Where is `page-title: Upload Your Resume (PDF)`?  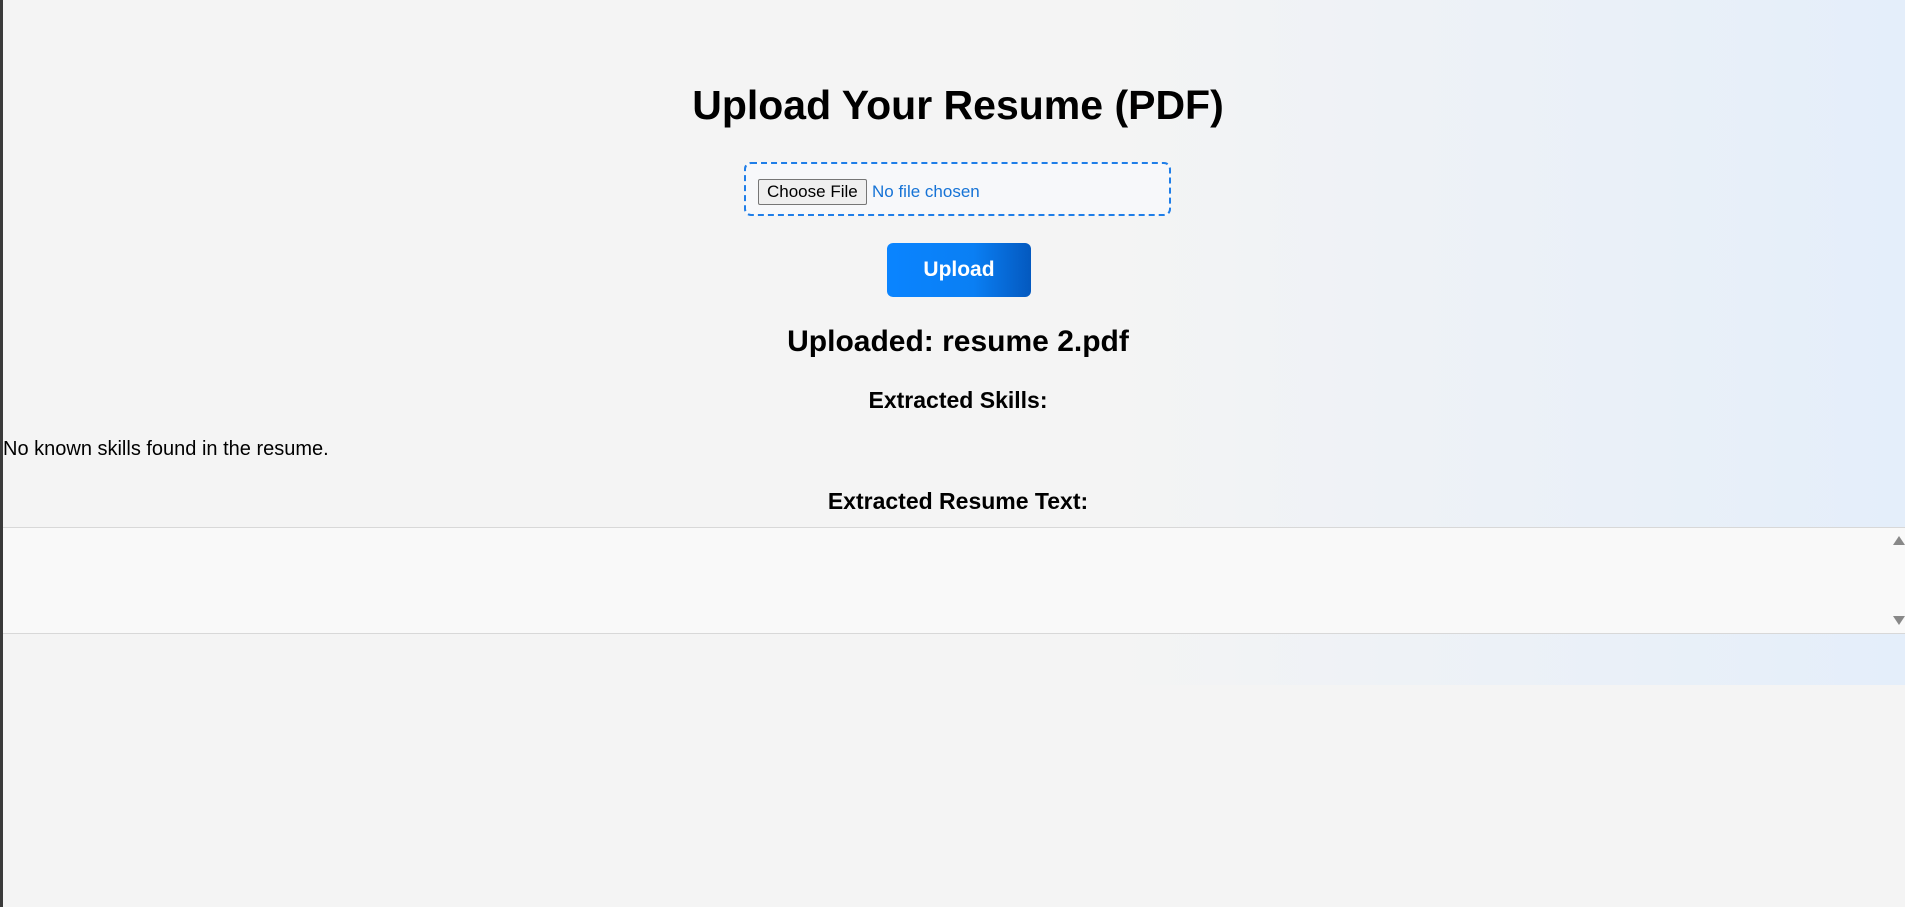 page-title: Upload Your Resume (PDF) is located at coordinates (958, 105).